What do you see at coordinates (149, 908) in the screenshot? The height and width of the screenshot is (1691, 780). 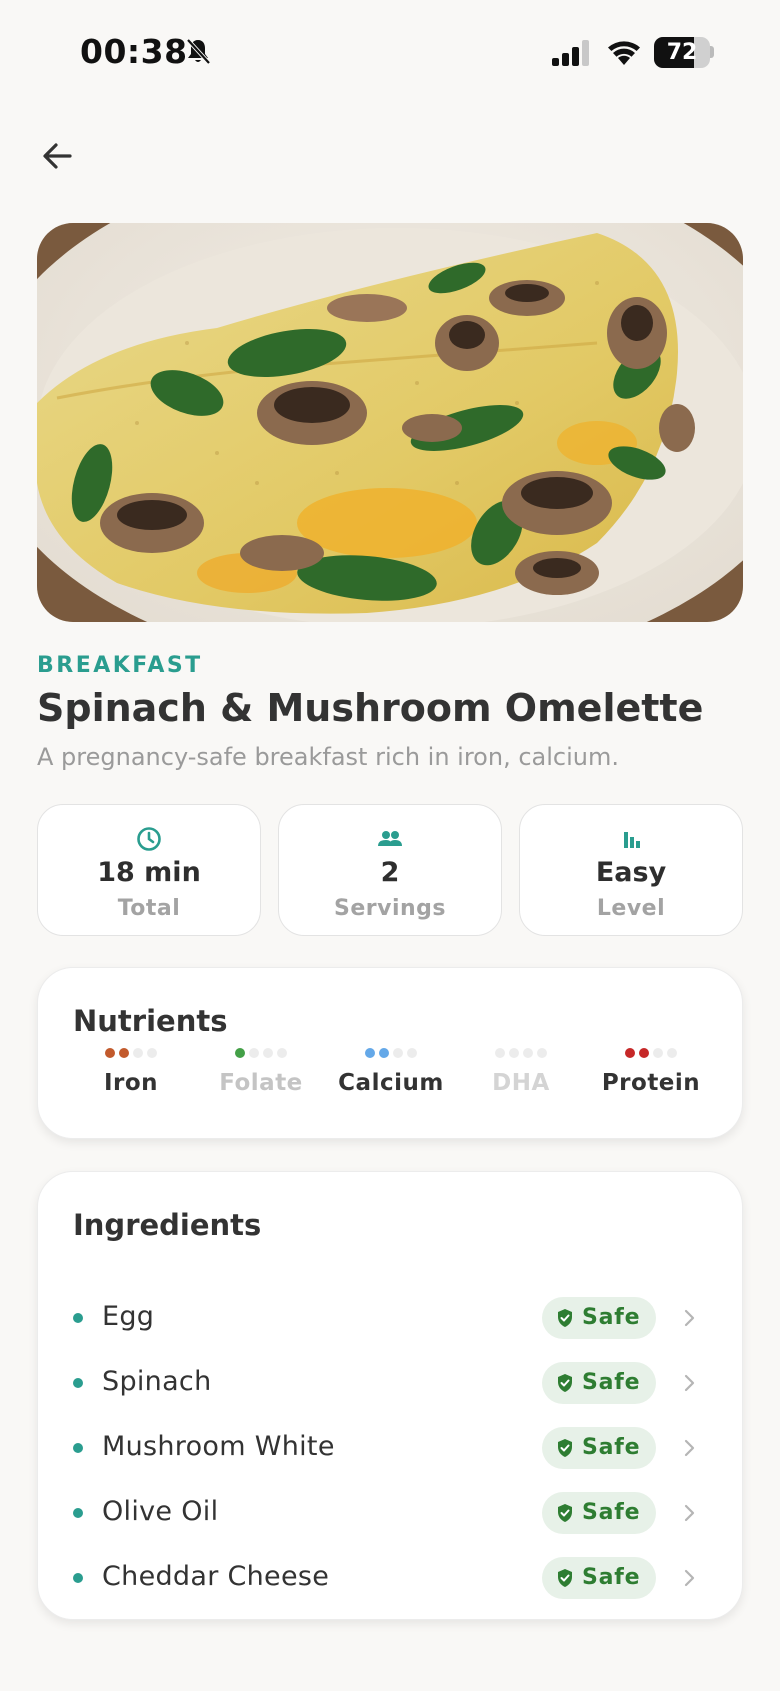 I see `info-label: Total` at bounding box center [149, 908].